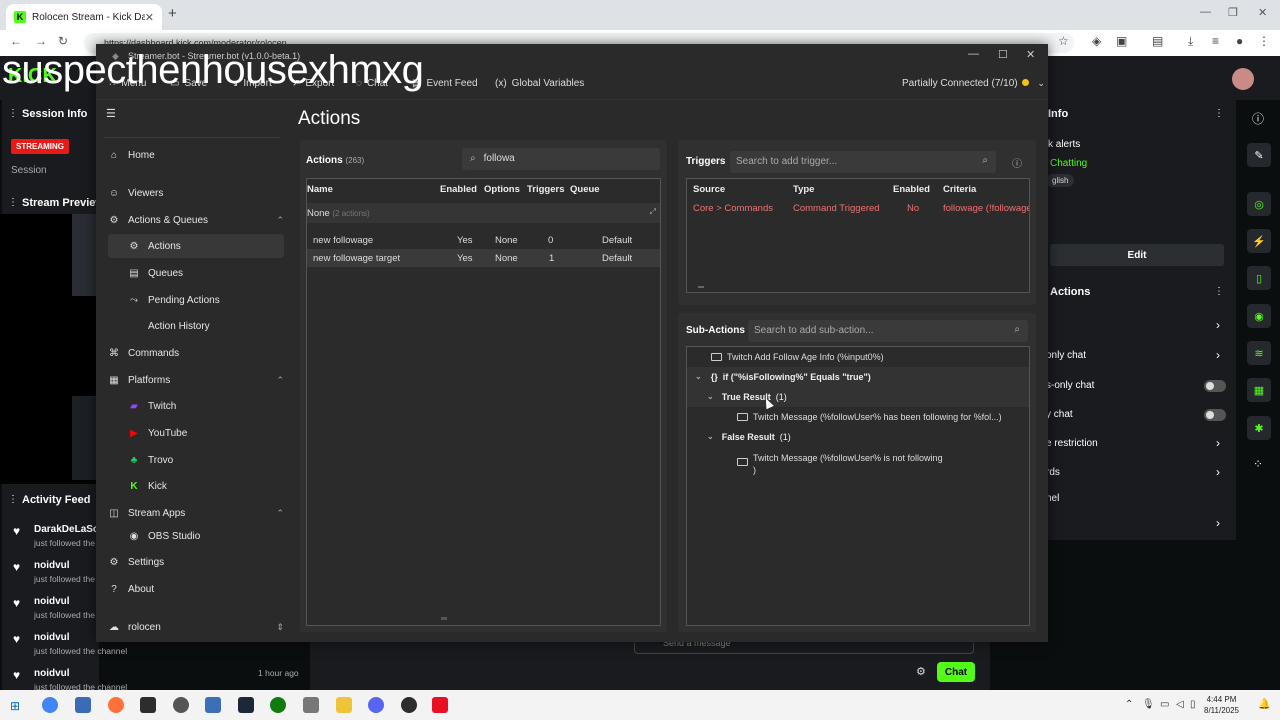 The height and width of the screenshot is (720, 1280). I want to click on broadcast-icon: ≋, so click(1259, 353).